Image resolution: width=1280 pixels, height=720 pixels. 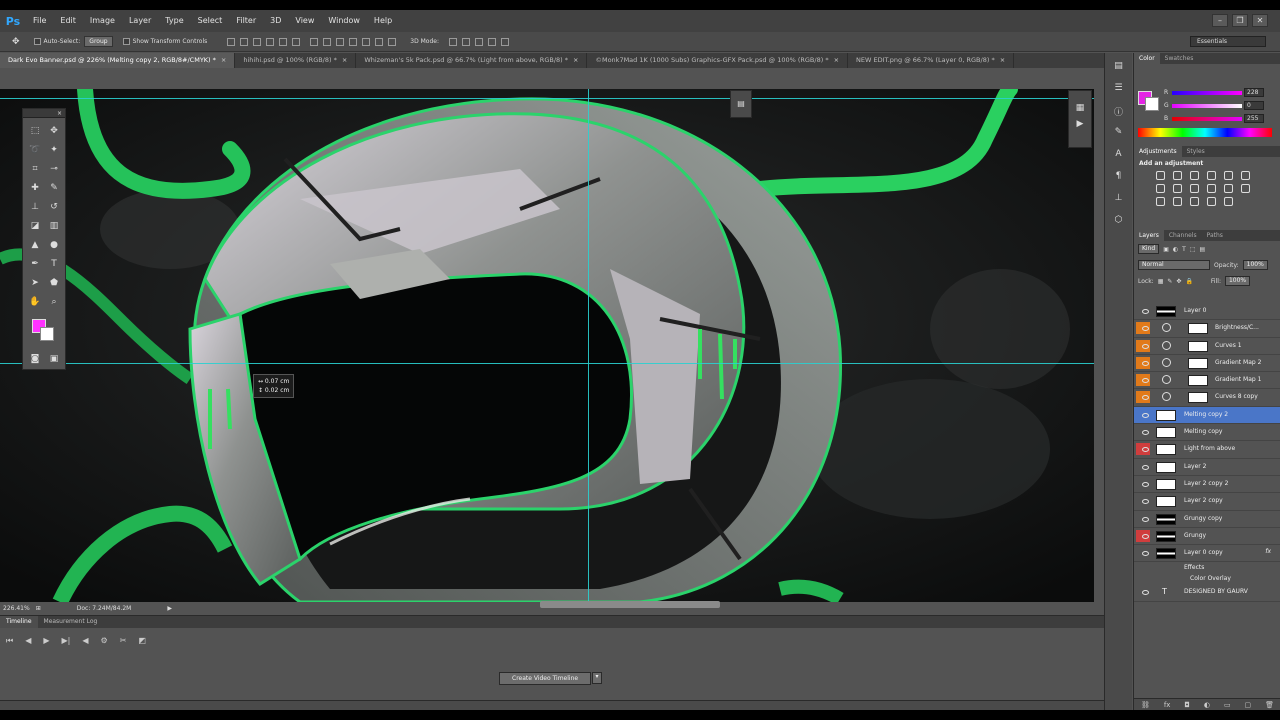 What do you see at coordinates (35, 359) in the screenshot?
I see `quick-mask-icon: ◙` at bounding box center [35, 359].